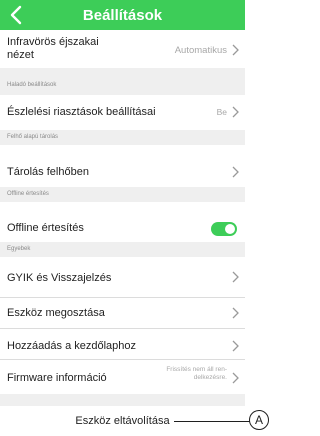  I want to click on share-device-row: Eszköz megosztása, so click(122, 313).